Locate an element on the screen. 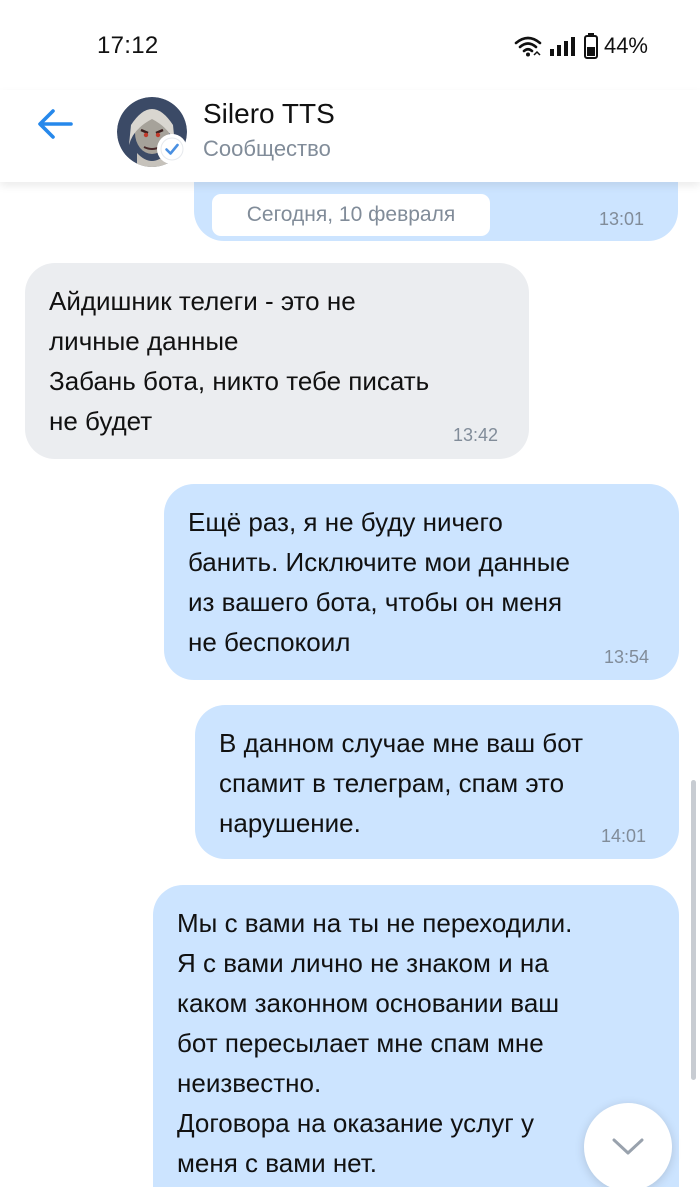  back-button is located at coordinates (55, 124).